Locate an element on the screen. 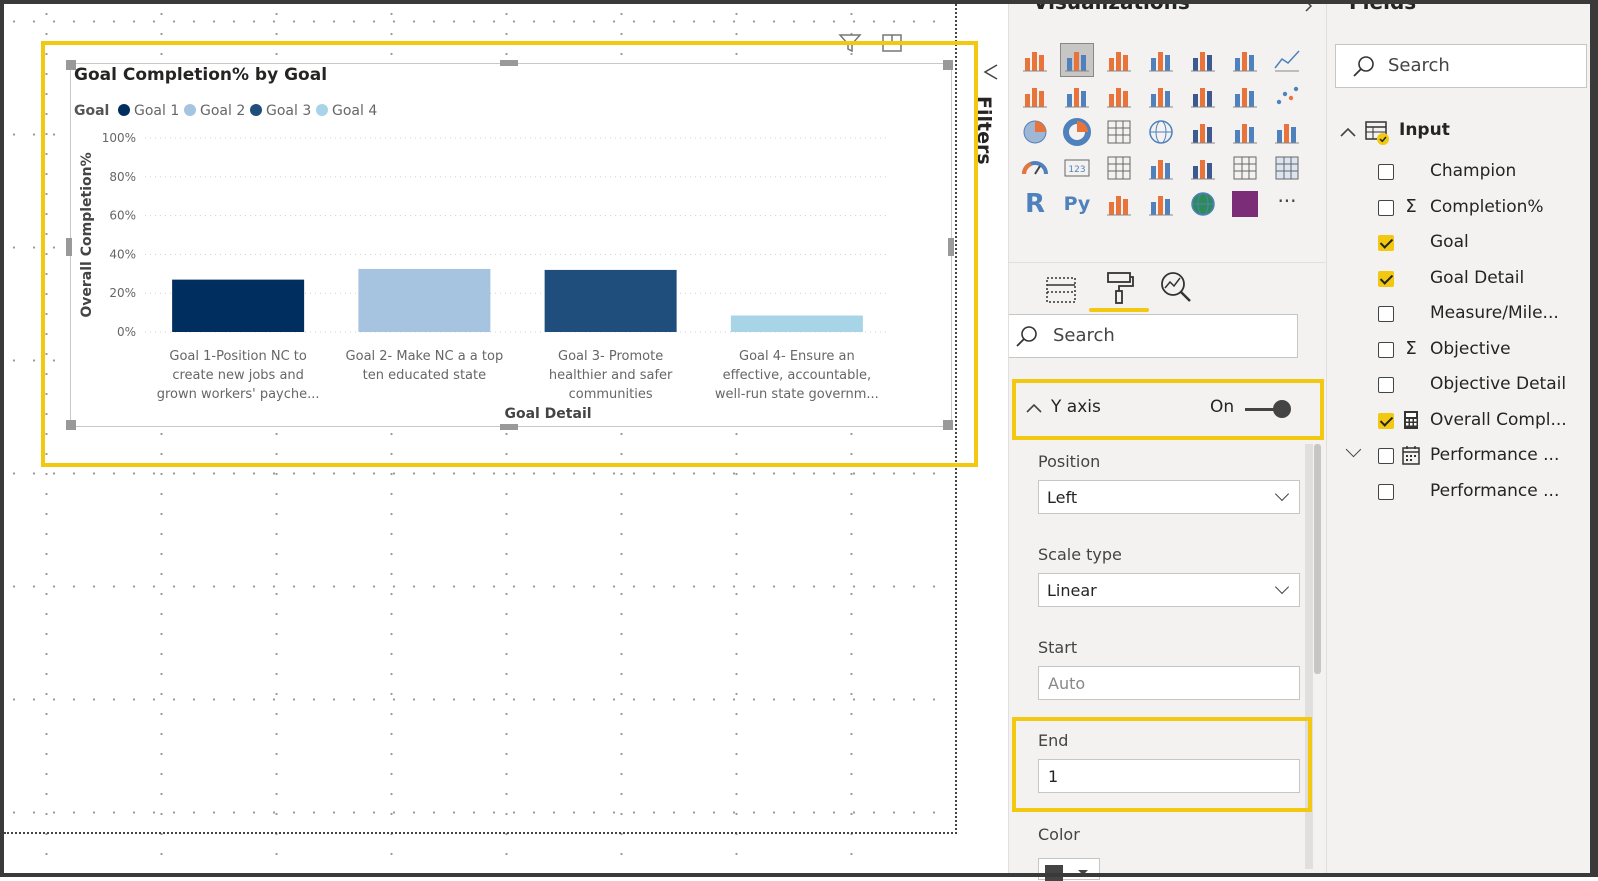  custom-visual-icon is located at coordinates (1245, 204).